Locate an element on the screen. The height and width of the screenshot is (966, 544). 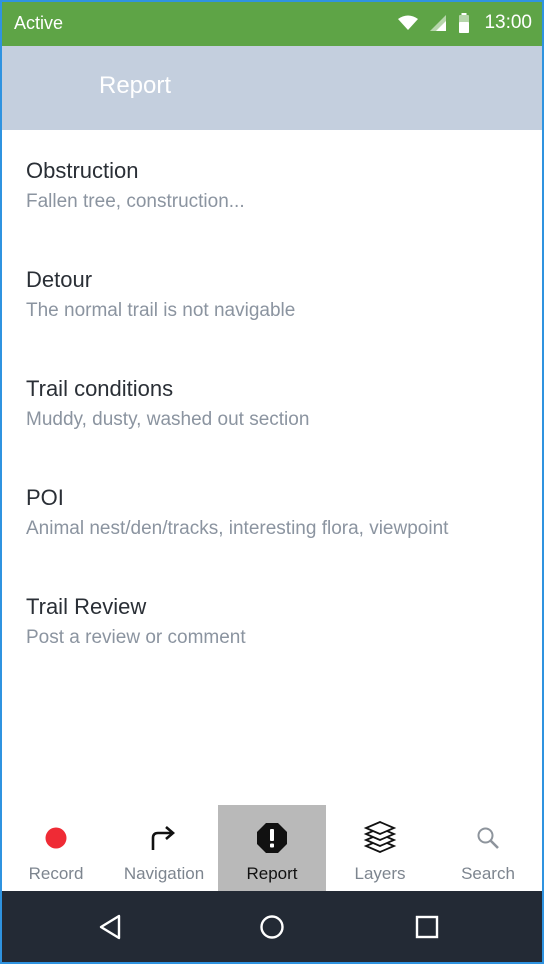
tab-label: Layers is located at coordinates (380, 873).